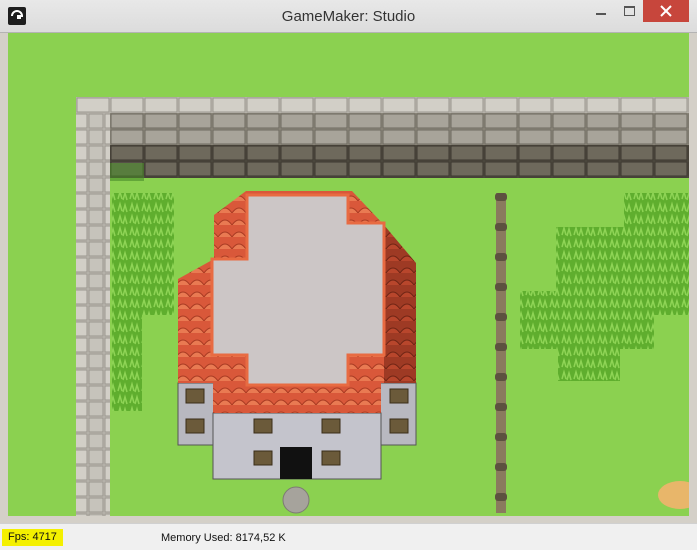 The width and height of the screenshot is (697, 550). Describe the element at coordinates (348, 16) in the screenshot. I see `title-bar: GameMaker: Studio` at that location.